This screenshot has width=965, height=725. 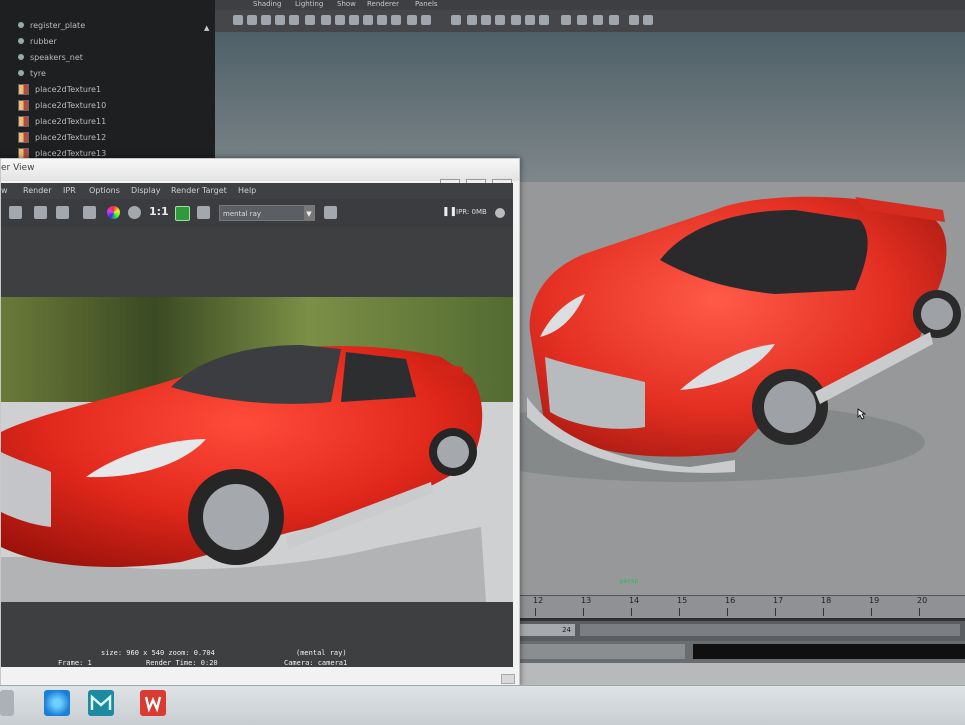 I want to click on ipr-refresh-icon, so click(x=62, y=212).